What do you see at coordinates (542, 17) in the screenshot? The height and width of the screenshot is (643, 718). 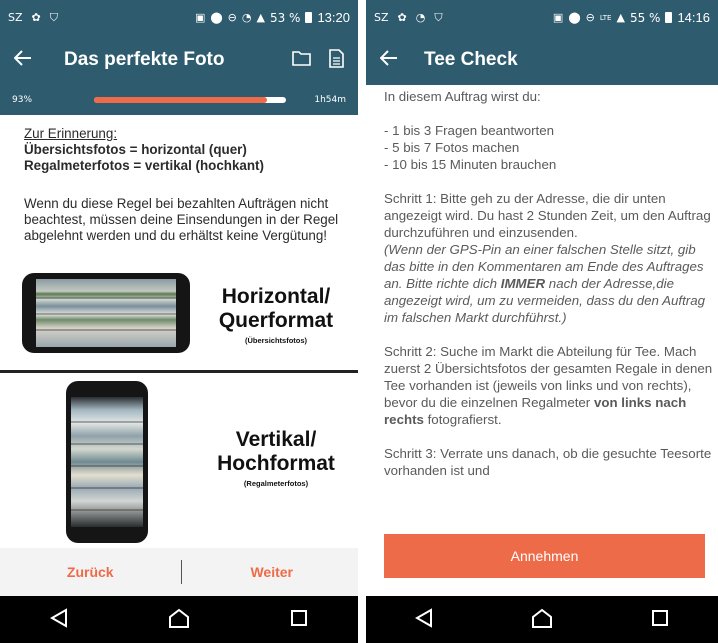 I see `status-bar: SZ ✿ ◔ ⛉ ▣ ⬤ ⊖ LTE ▲ 55 % 14:16` at bounding box center [542, 17].